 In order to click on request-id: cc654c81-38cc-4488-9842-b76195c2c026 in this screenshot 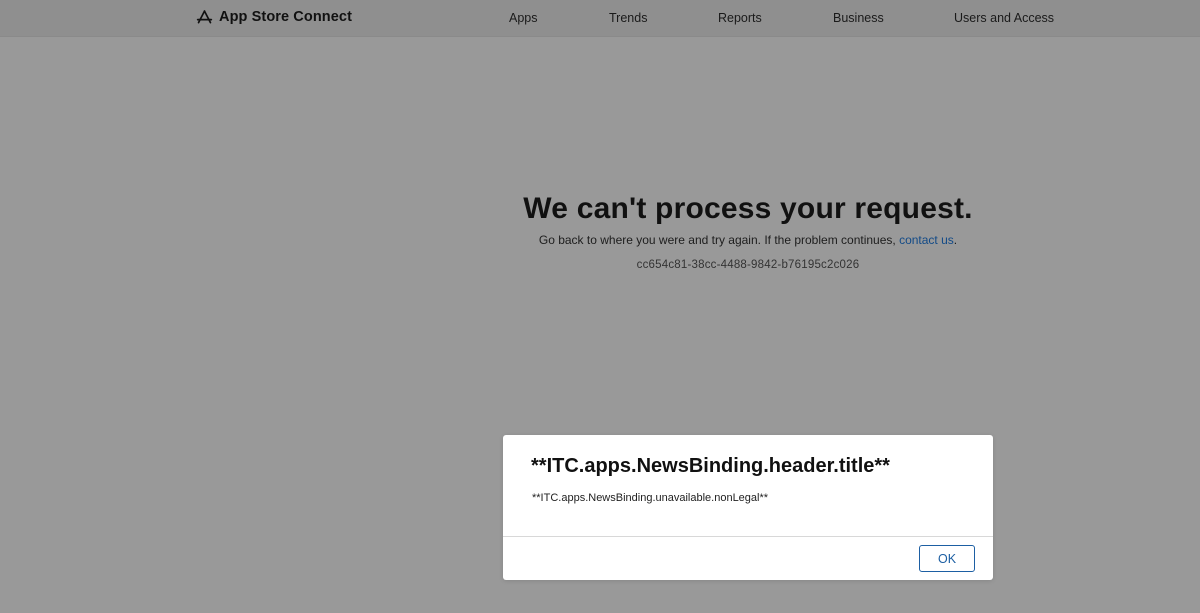, I will do `click(748, 265)`.